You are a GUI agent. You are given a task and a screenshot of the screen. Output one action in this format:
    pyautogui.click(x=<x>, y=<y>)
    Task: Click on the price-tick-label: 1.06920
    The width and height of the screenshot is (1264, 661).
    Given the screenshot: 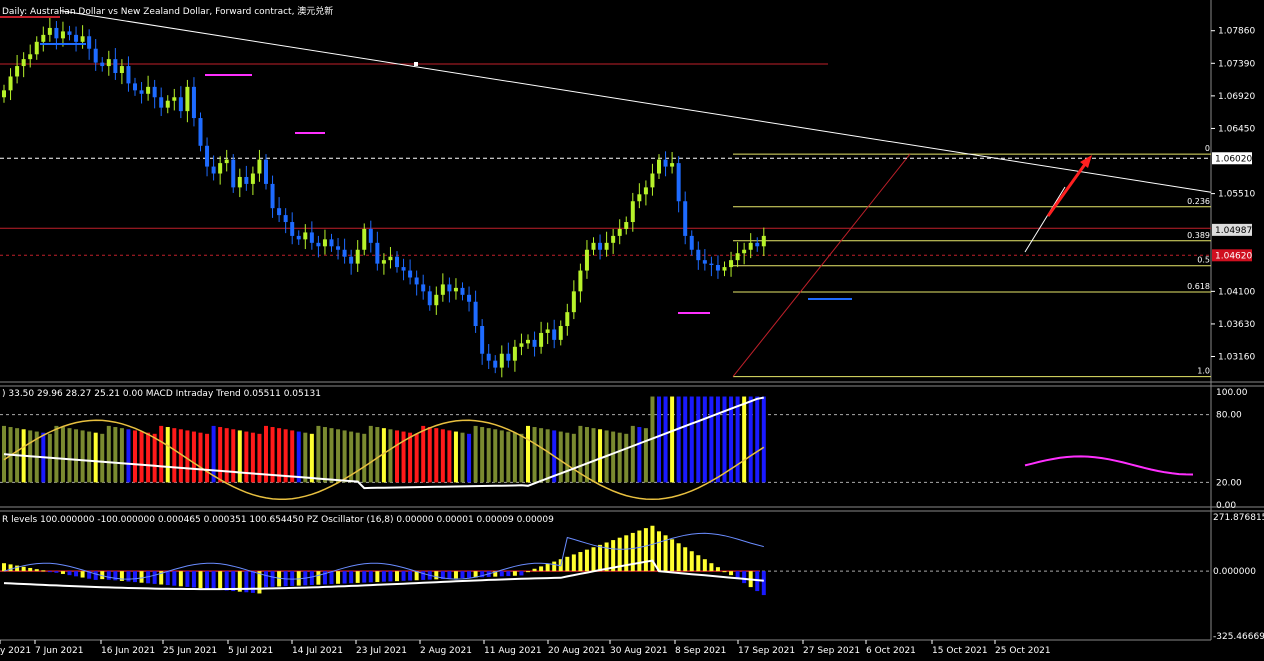 What is the action you would take?
    pyautogui.click(x=1236, y=97)
    